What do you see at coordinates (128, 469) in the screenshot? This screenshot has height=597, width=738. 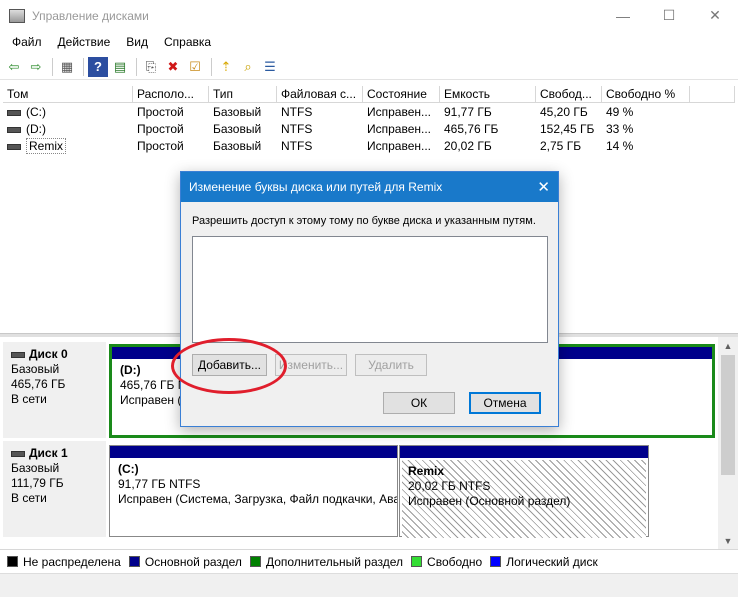 I see `partition-name: (C:)` at bounding box center [128, 469].